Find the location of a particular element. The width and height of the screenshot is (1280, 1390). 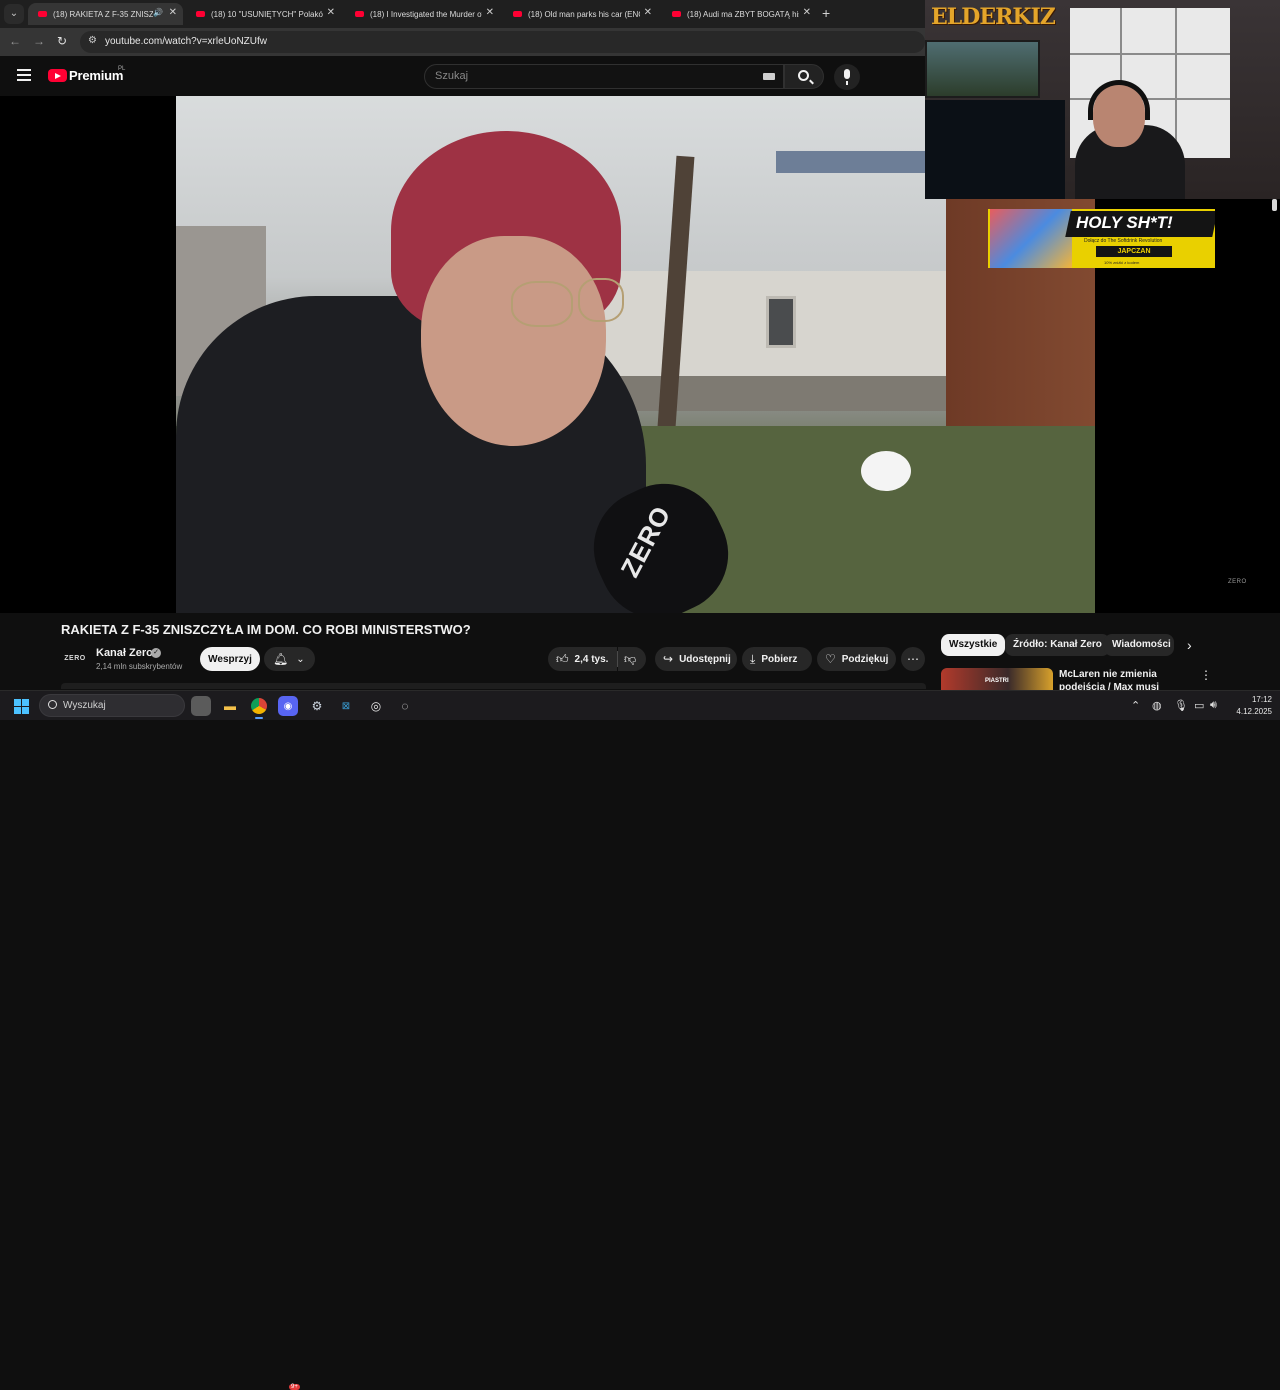

back-arrow-icon: ← is located at coordinates (15, 41).